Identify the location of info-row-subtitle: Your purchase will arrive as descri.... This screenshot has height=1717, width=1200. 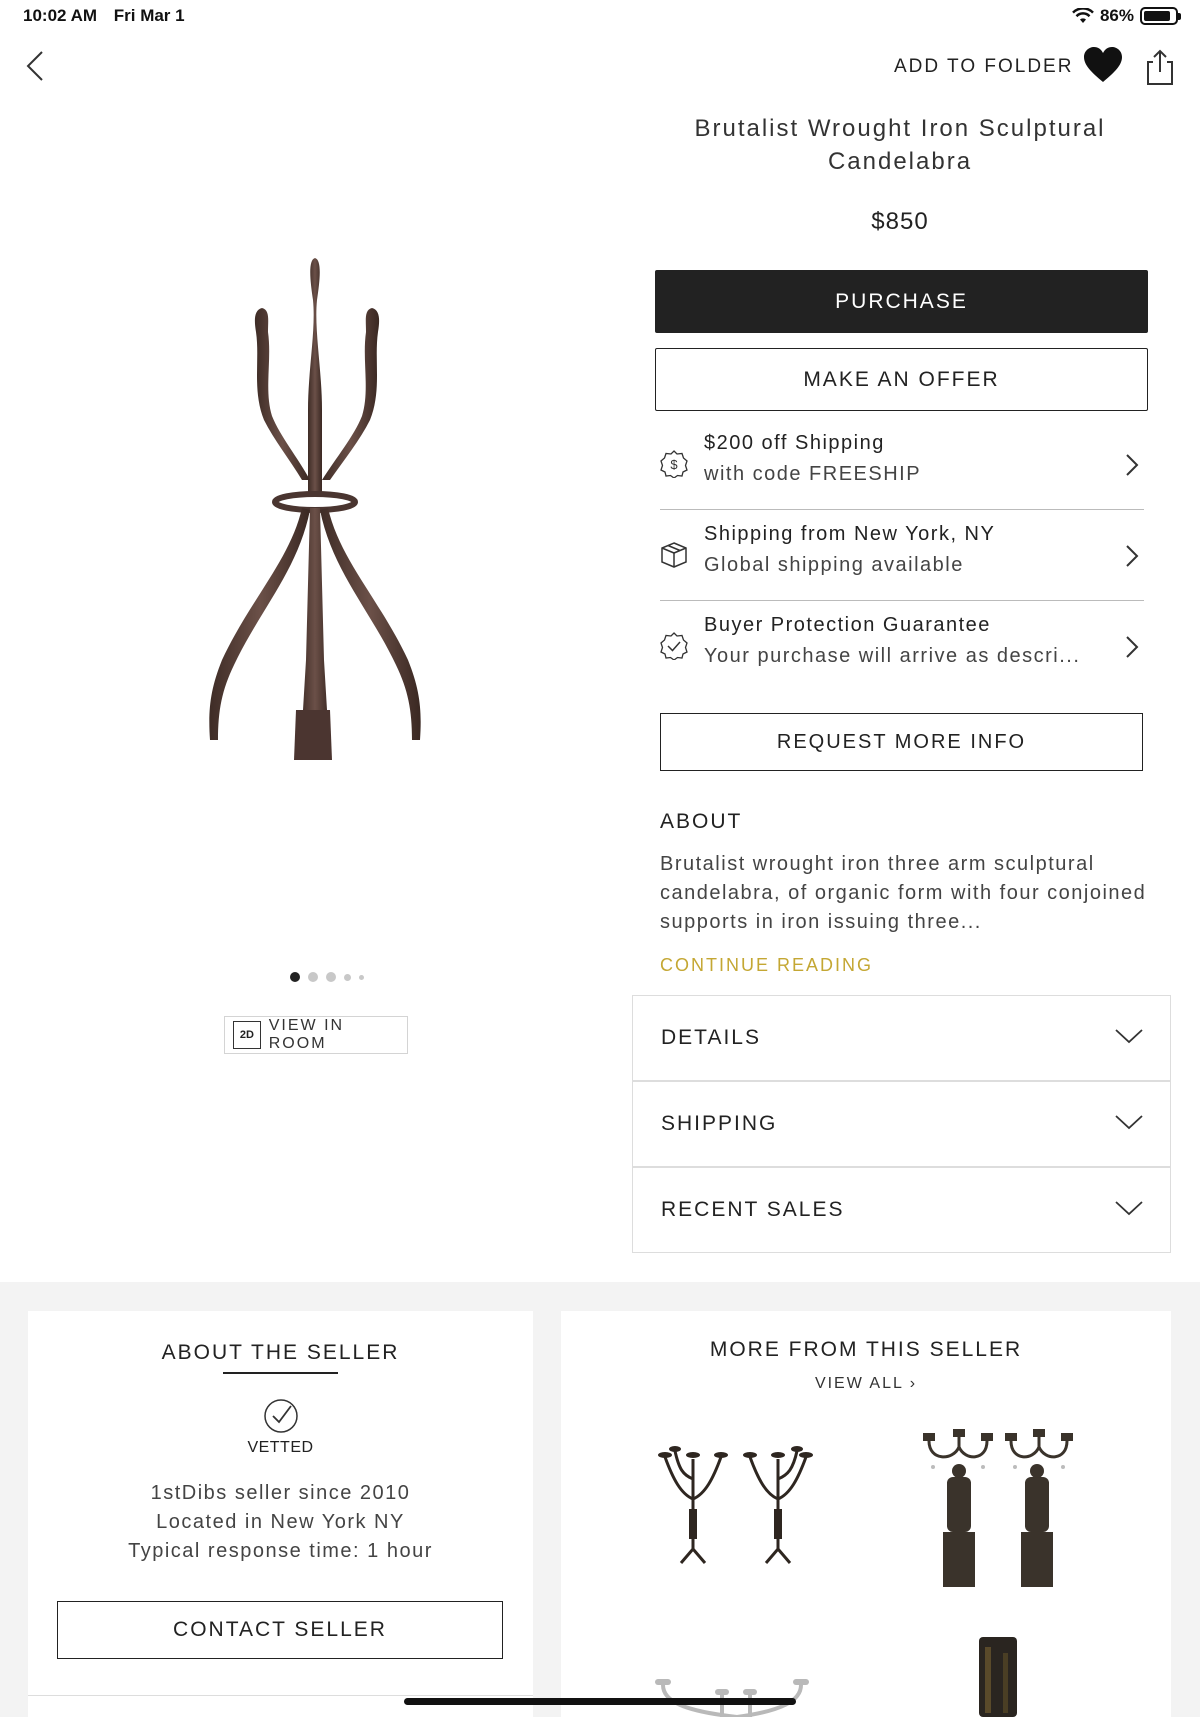
(892, 656).